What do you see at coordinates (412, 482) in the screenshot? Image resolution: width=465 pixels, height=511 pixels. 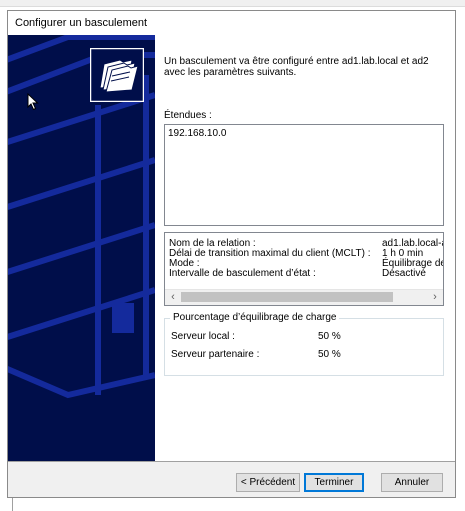 I see `cancel-button: Annuler` at bounding box center [412, 482].